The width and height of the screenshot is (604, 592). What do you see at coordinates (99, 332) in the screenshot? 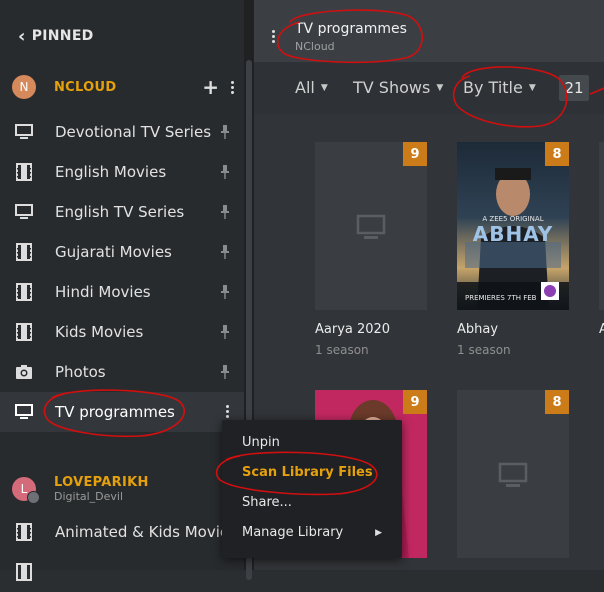
I see `sidebar-item-label: Kids Movies` at bounding box center [99, 332].